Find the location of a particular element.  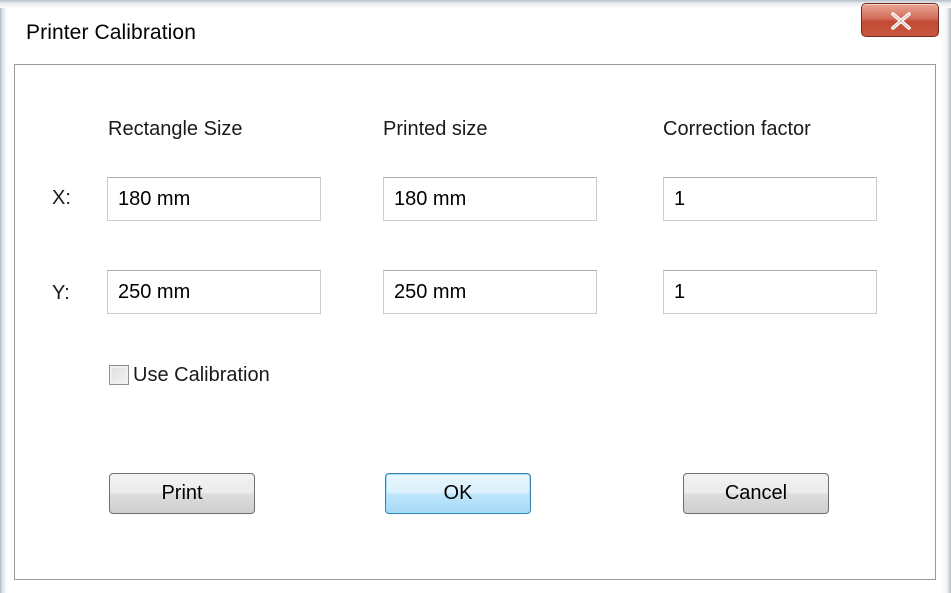

cancel-button: Cancel is located at coordinates (756, 493).